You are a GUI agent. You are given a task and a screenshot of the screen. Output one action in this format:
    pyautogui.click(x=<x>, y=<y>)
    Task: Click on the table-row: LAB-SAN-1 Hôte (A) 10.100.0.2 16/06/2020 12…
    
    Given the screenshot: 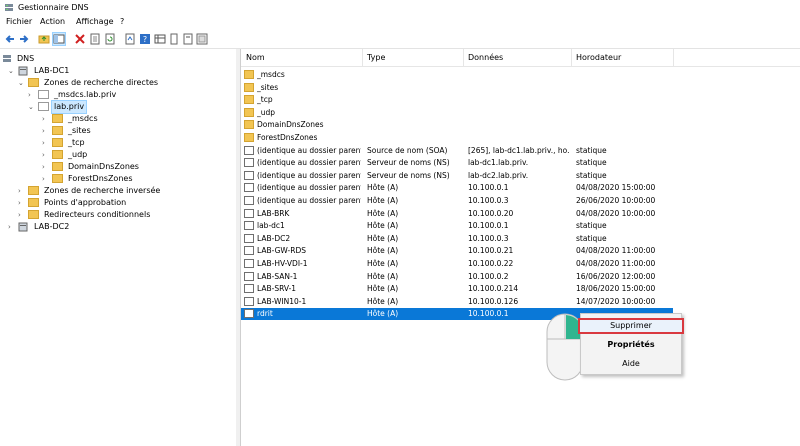 What is the action you would take?
    pyautogui.click(x=456, y=277)
    